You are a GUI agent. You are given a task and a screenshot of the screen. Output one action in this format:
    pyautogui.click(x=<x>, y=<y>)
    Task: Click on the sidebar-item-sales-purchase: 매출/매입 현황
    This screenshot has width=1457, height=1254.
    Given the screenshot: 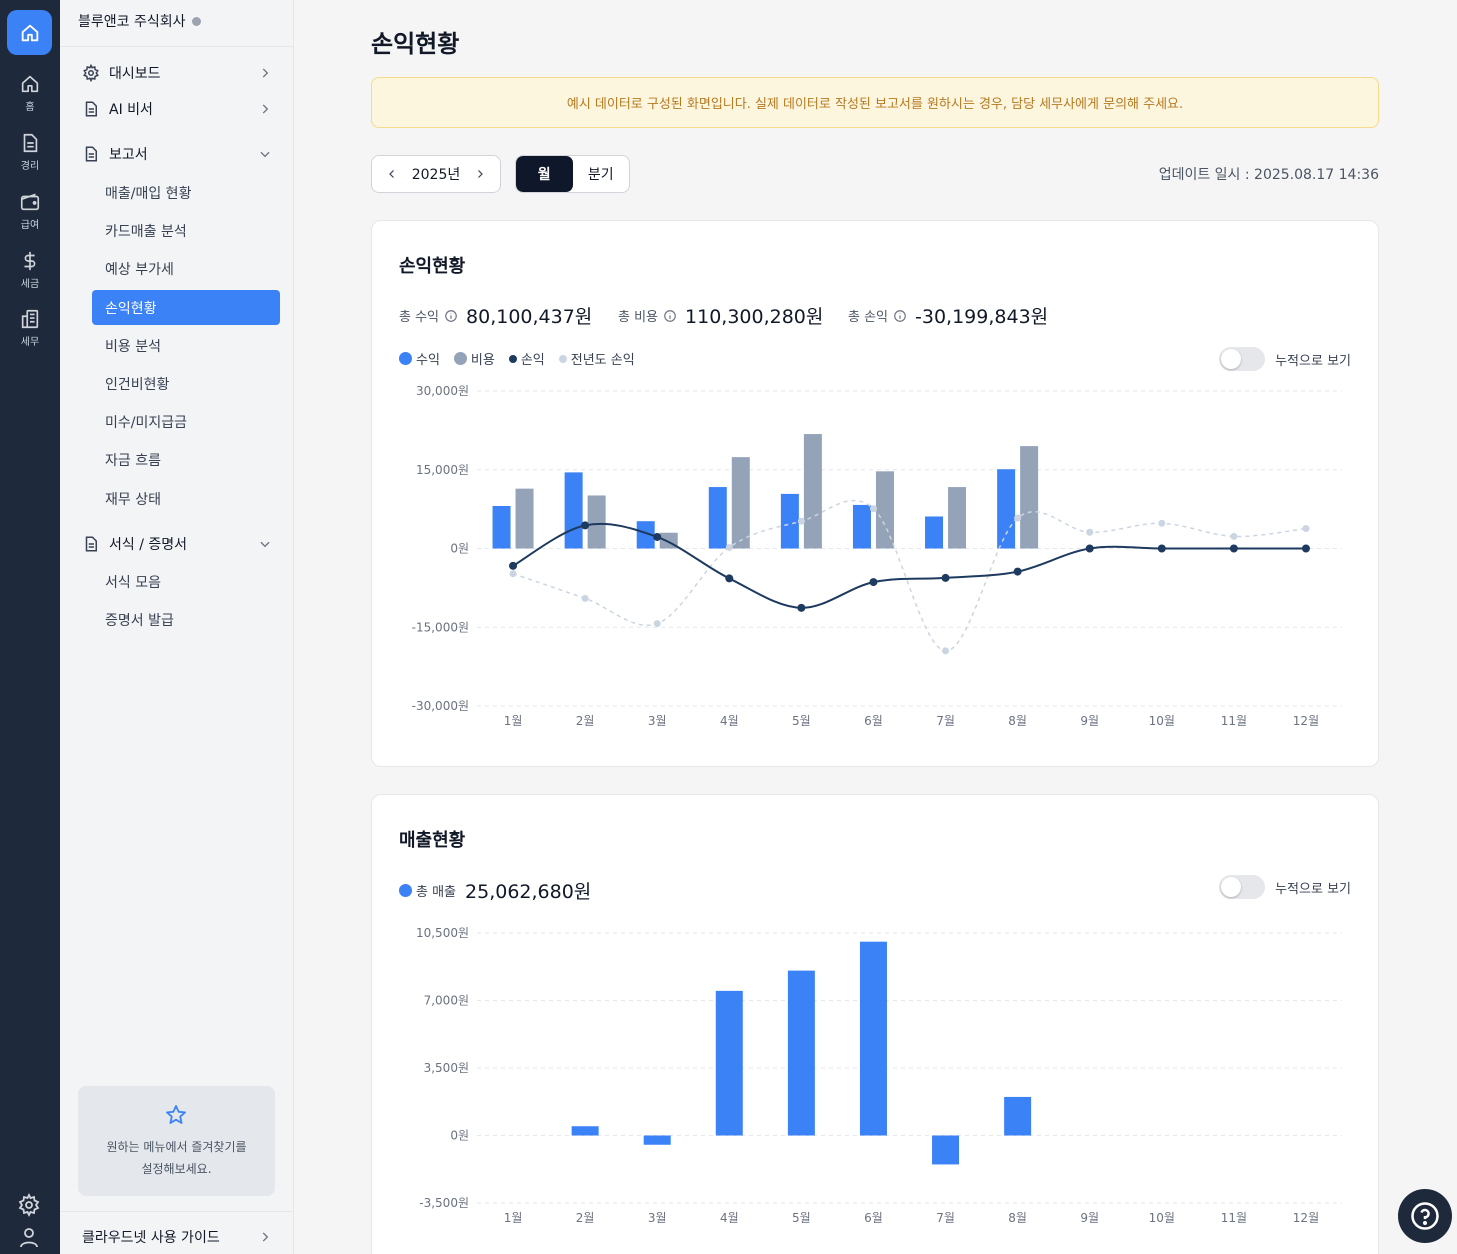 What is the action you would take?
    pyautogui.click(x=186, y=192)
    